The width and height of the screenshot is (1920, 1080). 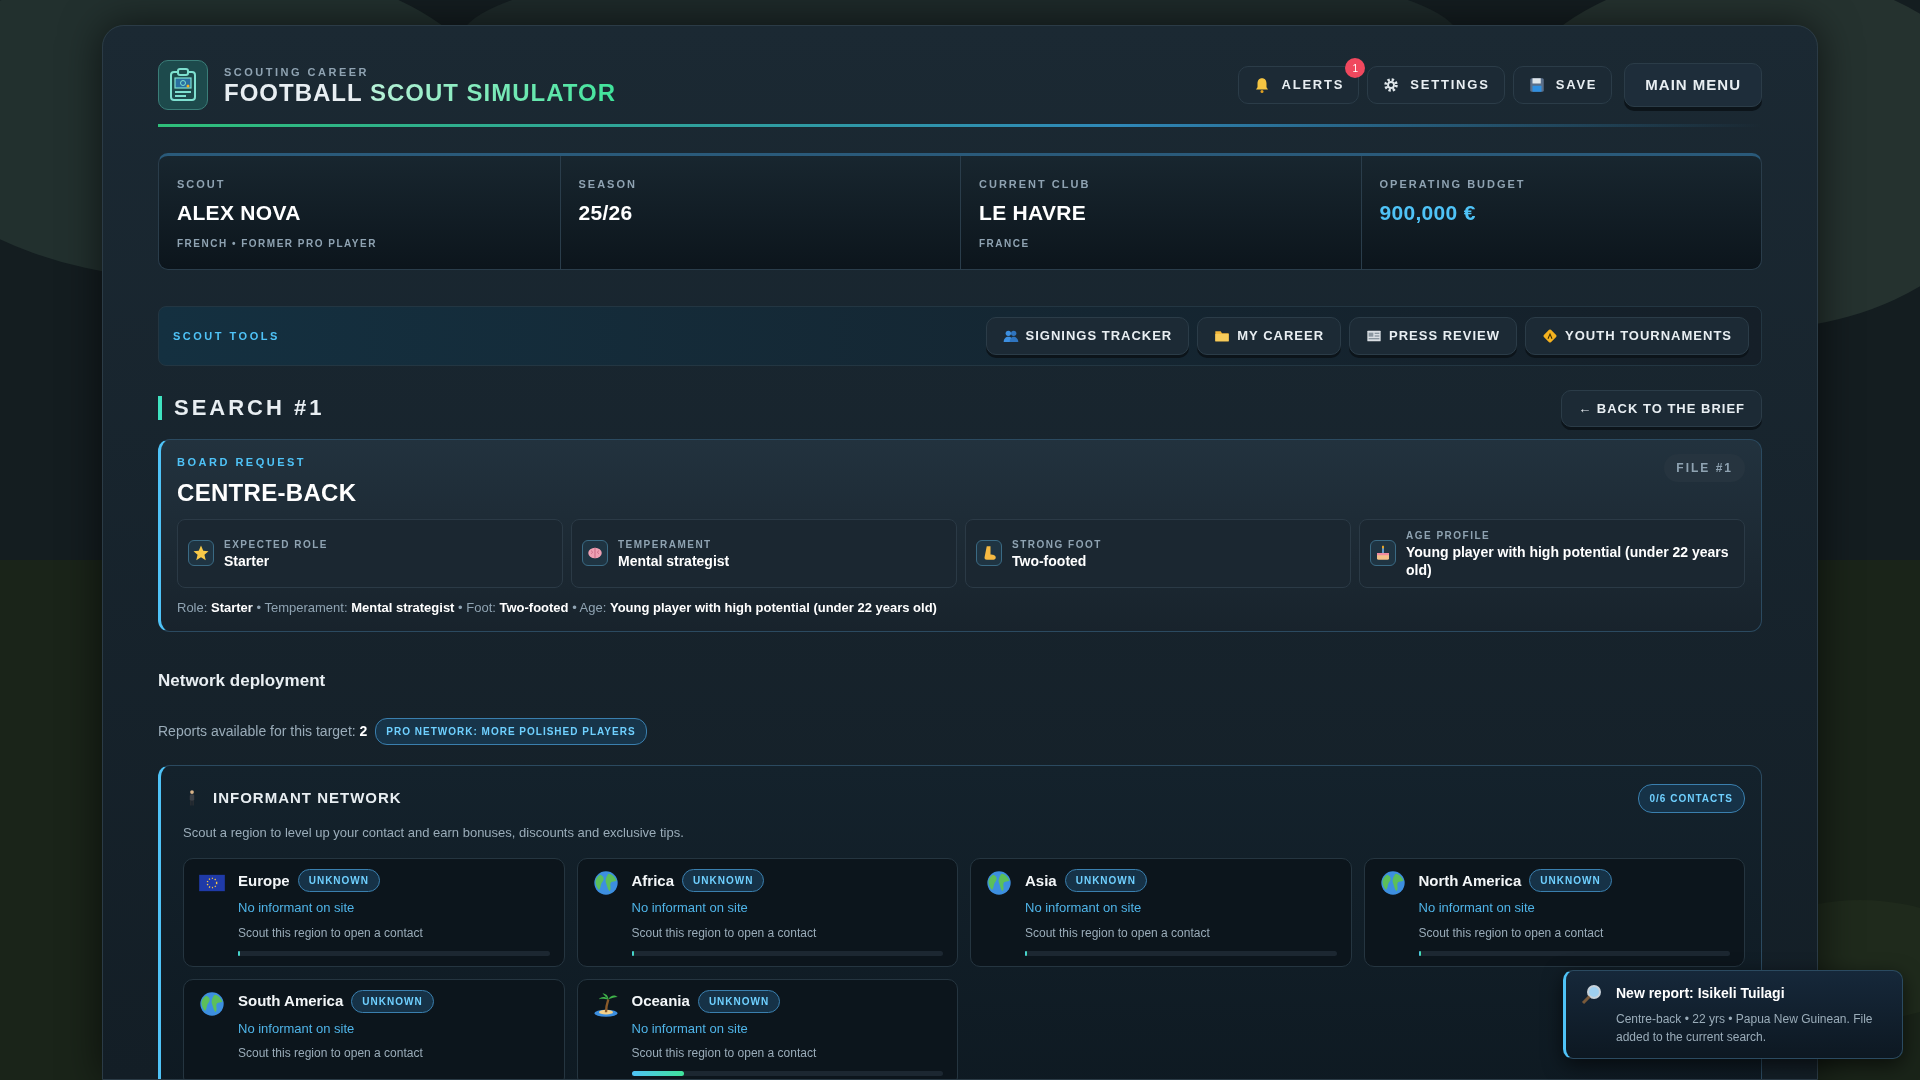 What do you see at coordinates (267, 492) in the screenshot?
I see `position-title: CENTRE-BACK` at bounding box center [267, 492].